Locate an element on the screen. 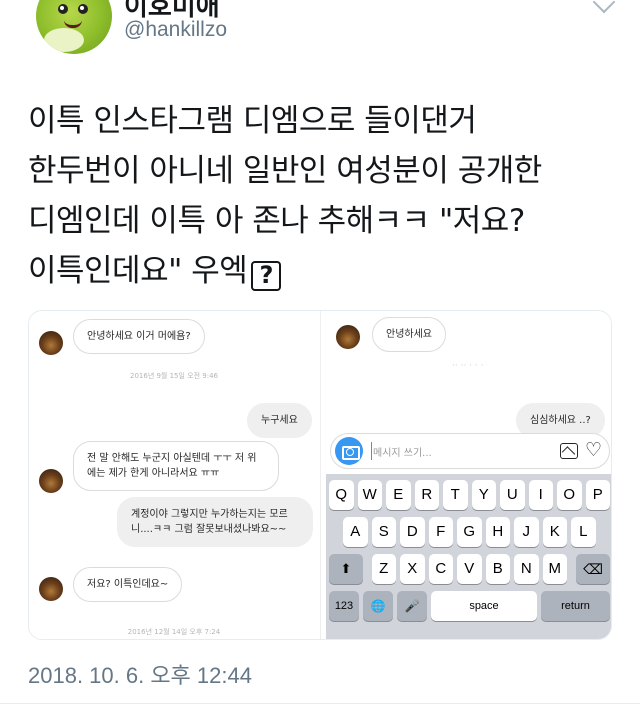 The height and width of the screenshot is (708, 640). message-timestamp: 2016년 9월 15일 오전 9:46 is located at coordinates (174, 376).